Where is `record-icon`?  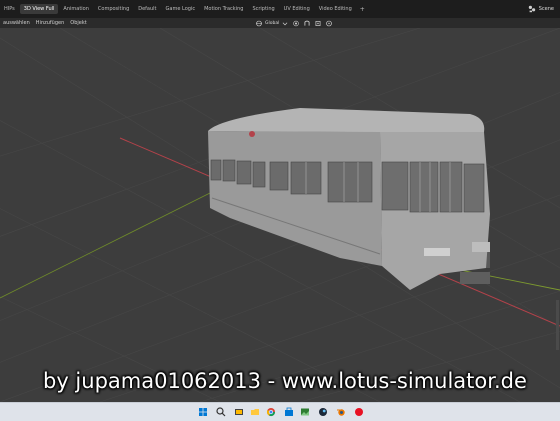 record-icon is located at coordinates (359, 412).